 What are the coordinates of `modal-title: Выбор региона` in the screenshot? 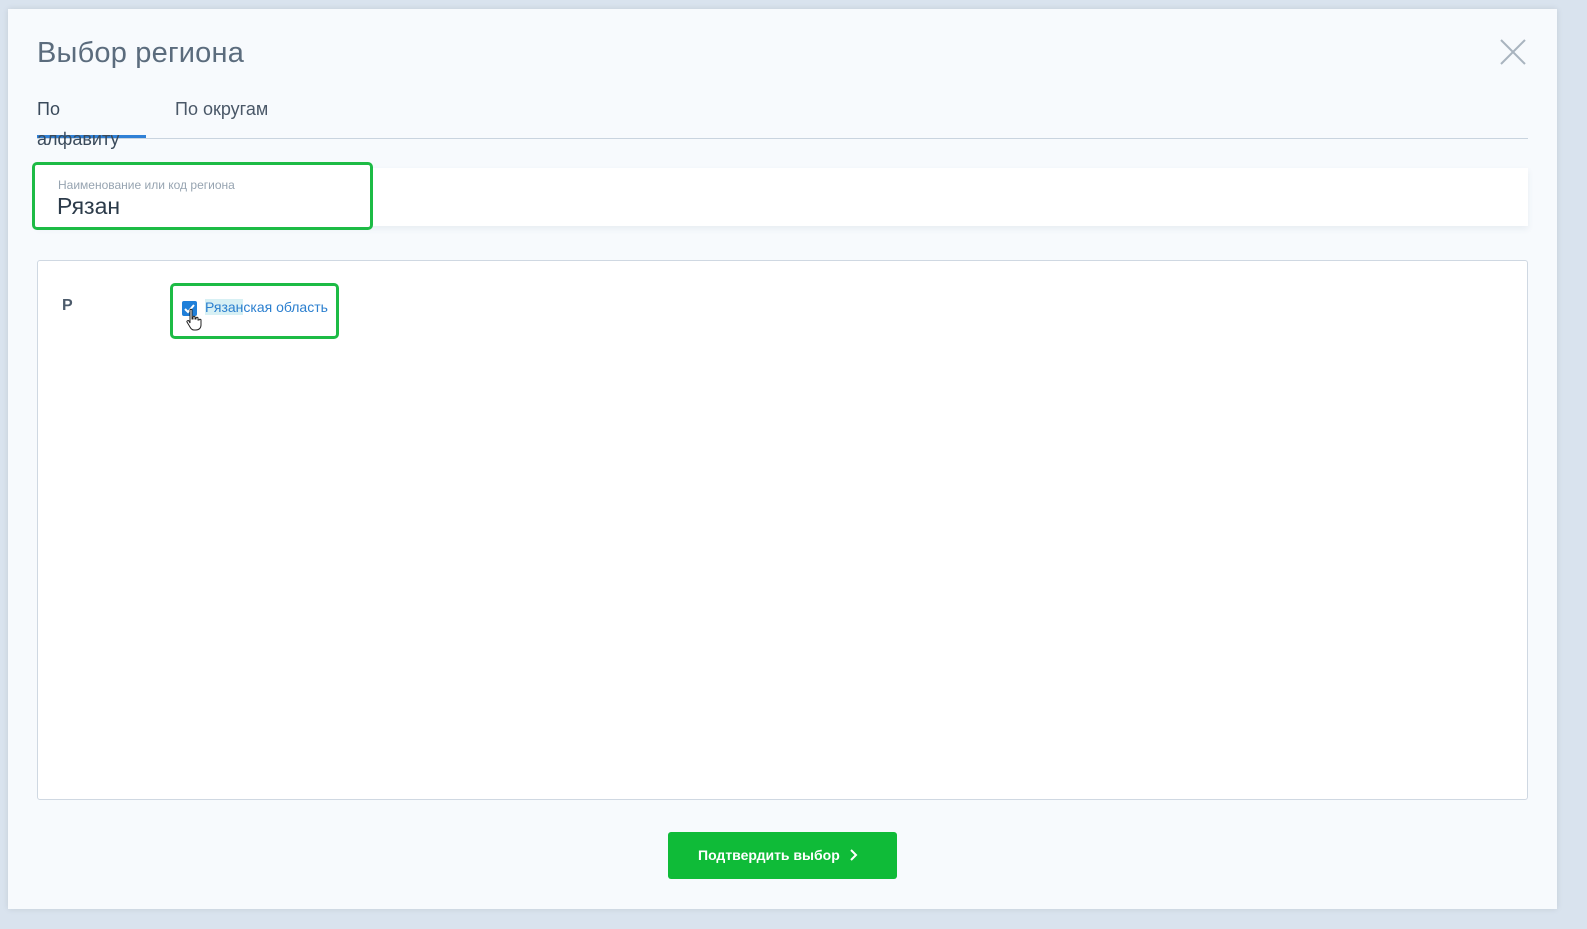 It's located at (141, 53).